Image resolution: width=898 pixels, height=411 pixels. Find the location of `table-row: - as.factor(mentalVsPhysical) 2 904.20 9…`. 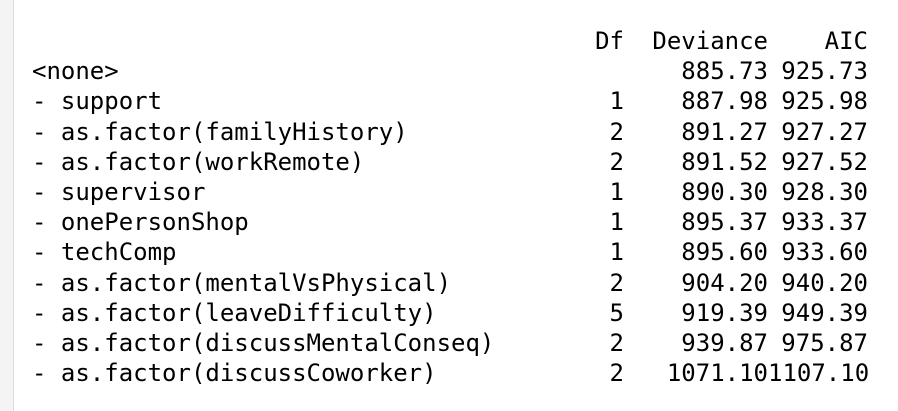

table-row: - as.factor(mentalVsPhysical) 2 904.20 9… is located at coordinates (450, 283).